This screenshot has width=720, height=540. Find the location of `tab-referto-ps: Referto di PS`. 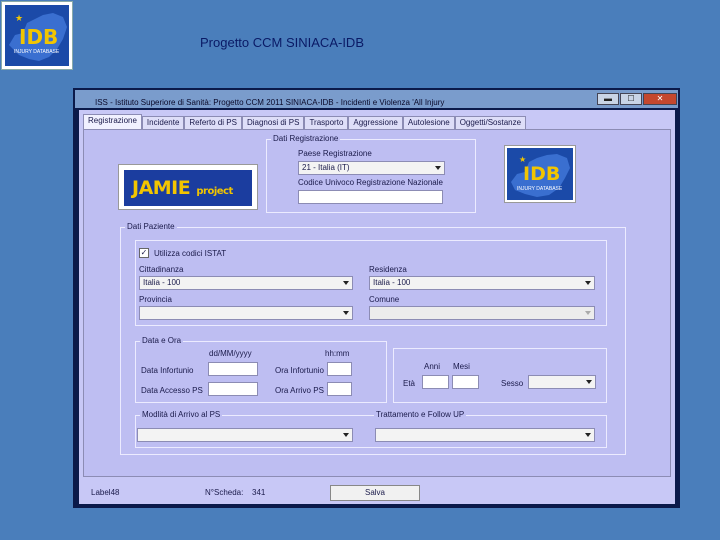

tab-referto-ps: Referto di PS is located at coordinates (213, 123).